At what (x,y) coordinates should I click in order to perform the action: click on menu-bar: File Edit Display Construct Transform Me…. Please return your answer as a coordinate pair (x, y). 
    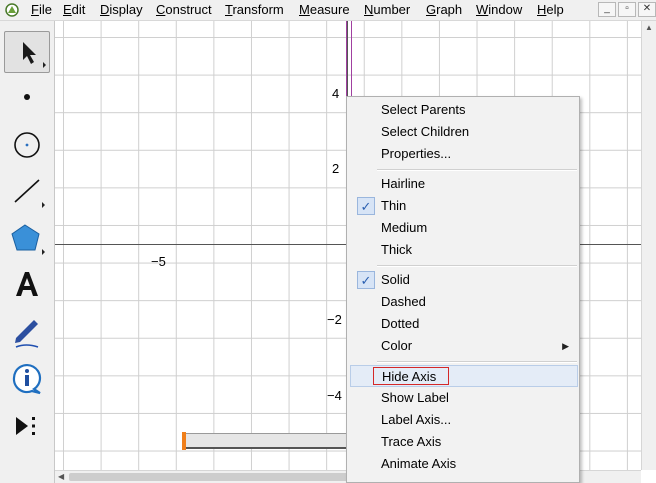
    Looking at the image, I should click on (328, 10).